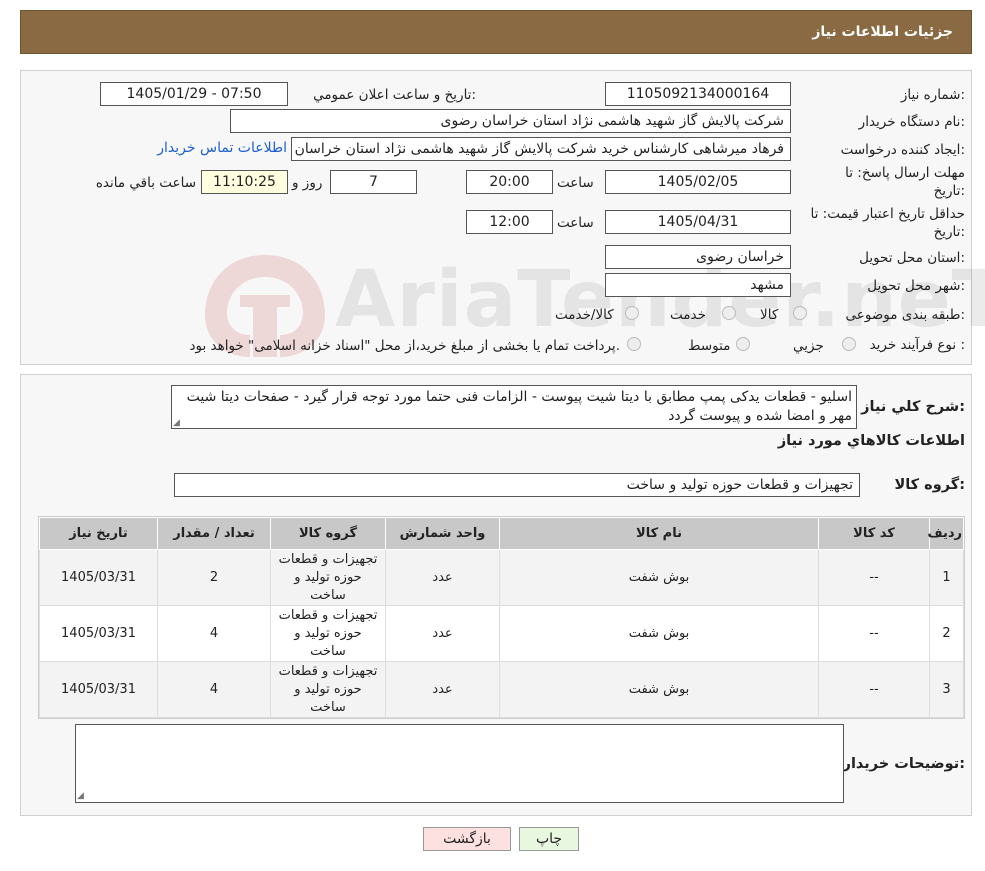 The width and height of the screenshot is (985, 871). Describe the element at coordinates (743, 344) in the screenshot. I see `process-radio-medium` at that location.